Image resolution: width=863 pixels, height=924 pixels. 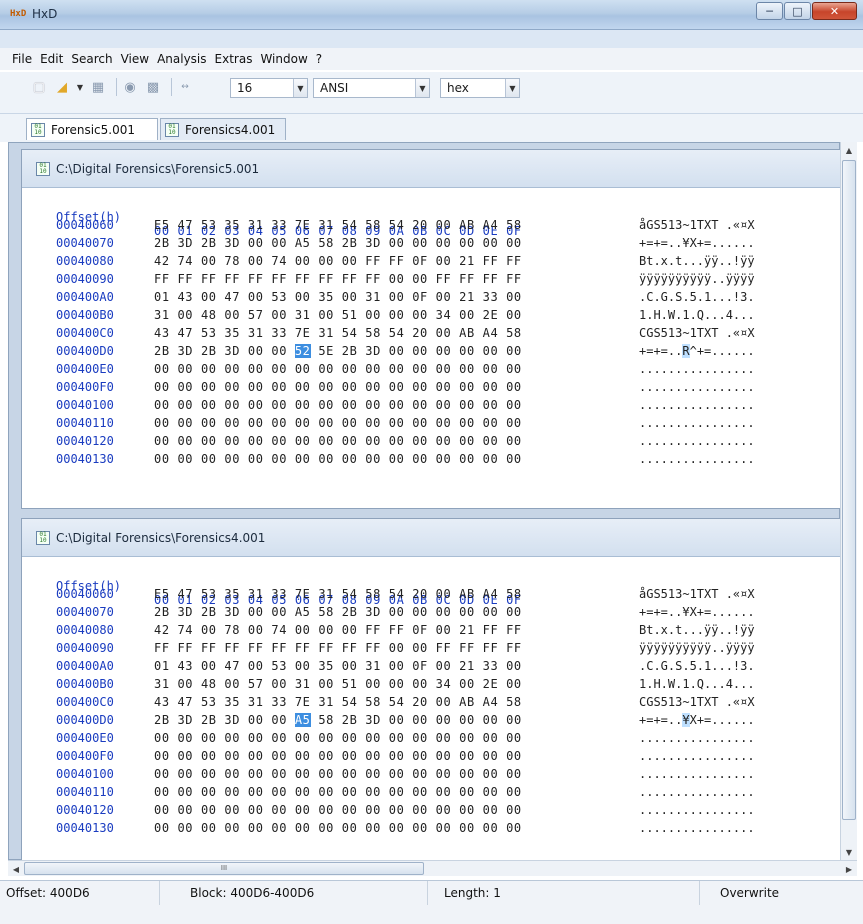 I want to click on menu-search: Search, so click(x=91, y=59).